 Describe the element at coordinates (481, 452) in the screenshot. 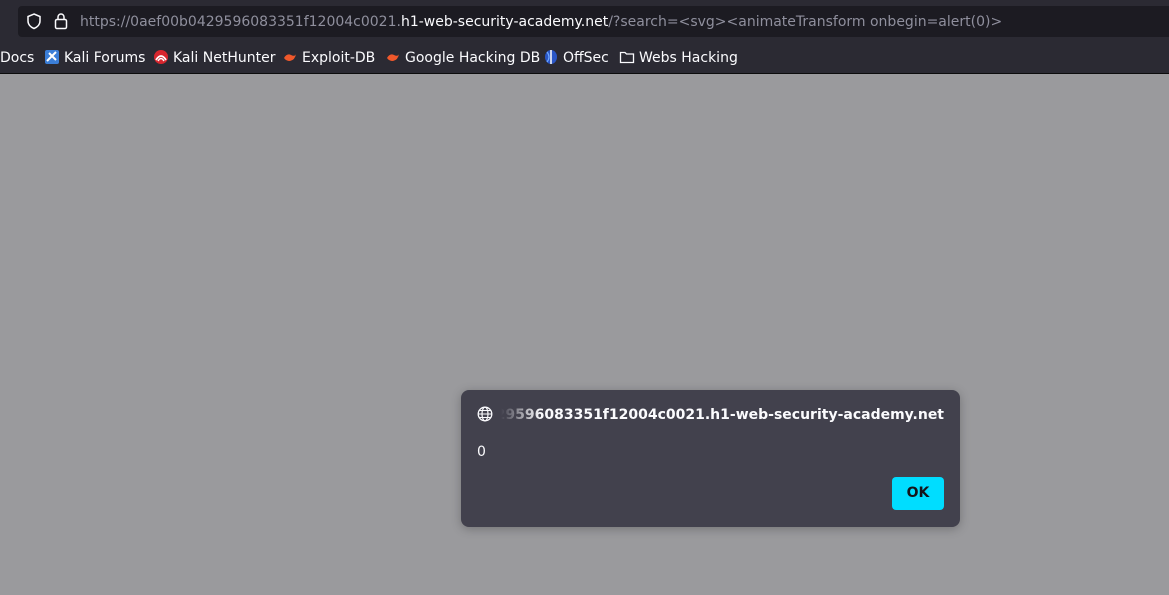

I see `dialog-message: 0` at that location.